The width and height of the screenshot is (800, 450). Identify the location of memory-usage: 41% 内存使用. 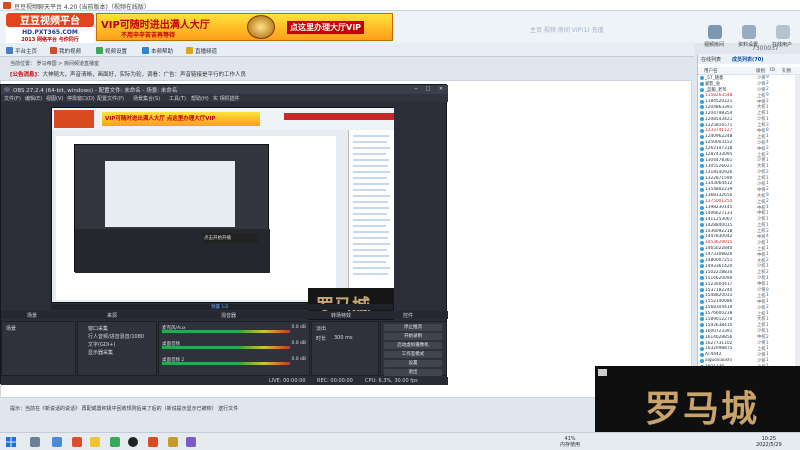
(570, 442).